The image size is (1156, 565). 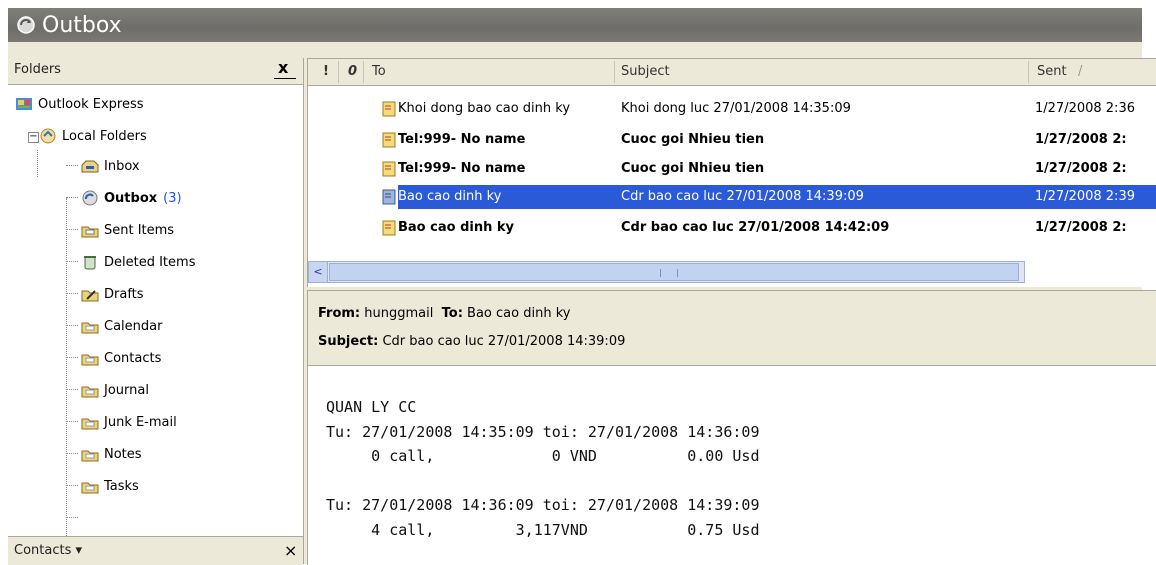 What do you see at coordinates (283, 67) in the screenshot?
I see `close-folders-button: x` at bounding box center [283, 67].